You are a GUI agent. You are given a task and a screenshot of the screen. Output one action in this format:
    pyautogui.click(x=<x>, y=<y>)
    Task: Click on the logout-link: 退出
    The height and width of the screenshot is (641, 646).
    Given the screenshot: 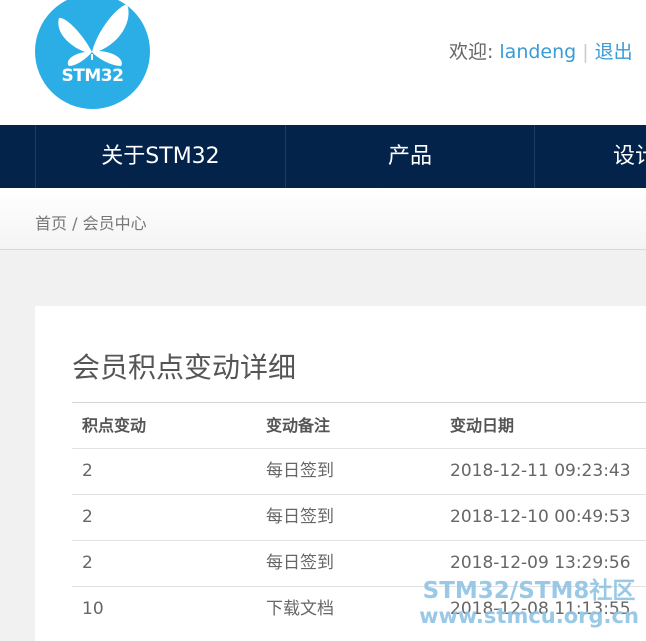 What is the action you would take?
    pyautogui.click(x=614, y=52)
    